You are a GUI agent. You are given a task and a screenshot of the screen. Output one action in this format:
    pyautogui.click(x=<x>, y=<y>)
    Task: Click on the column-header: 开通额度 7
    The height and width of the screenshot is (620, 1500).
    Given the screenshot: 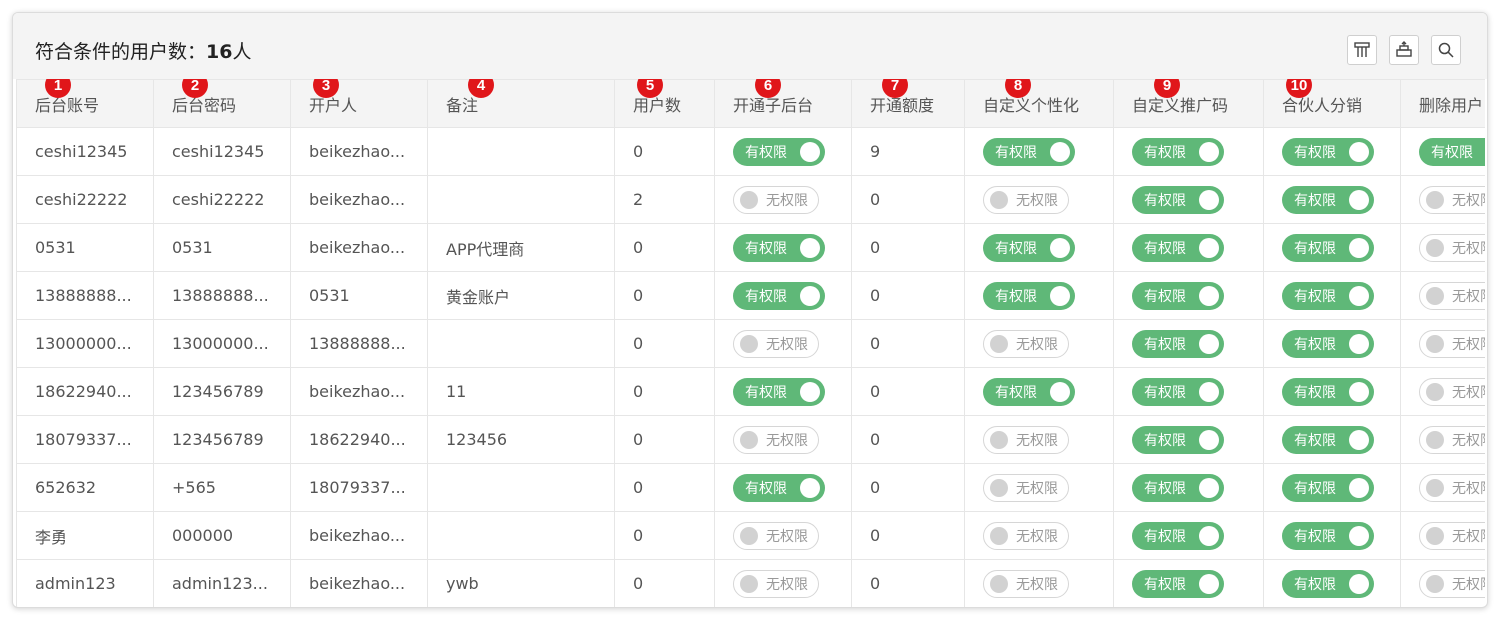 What is the action you would take?
    pyautogui.click(x=908, y=103)
    